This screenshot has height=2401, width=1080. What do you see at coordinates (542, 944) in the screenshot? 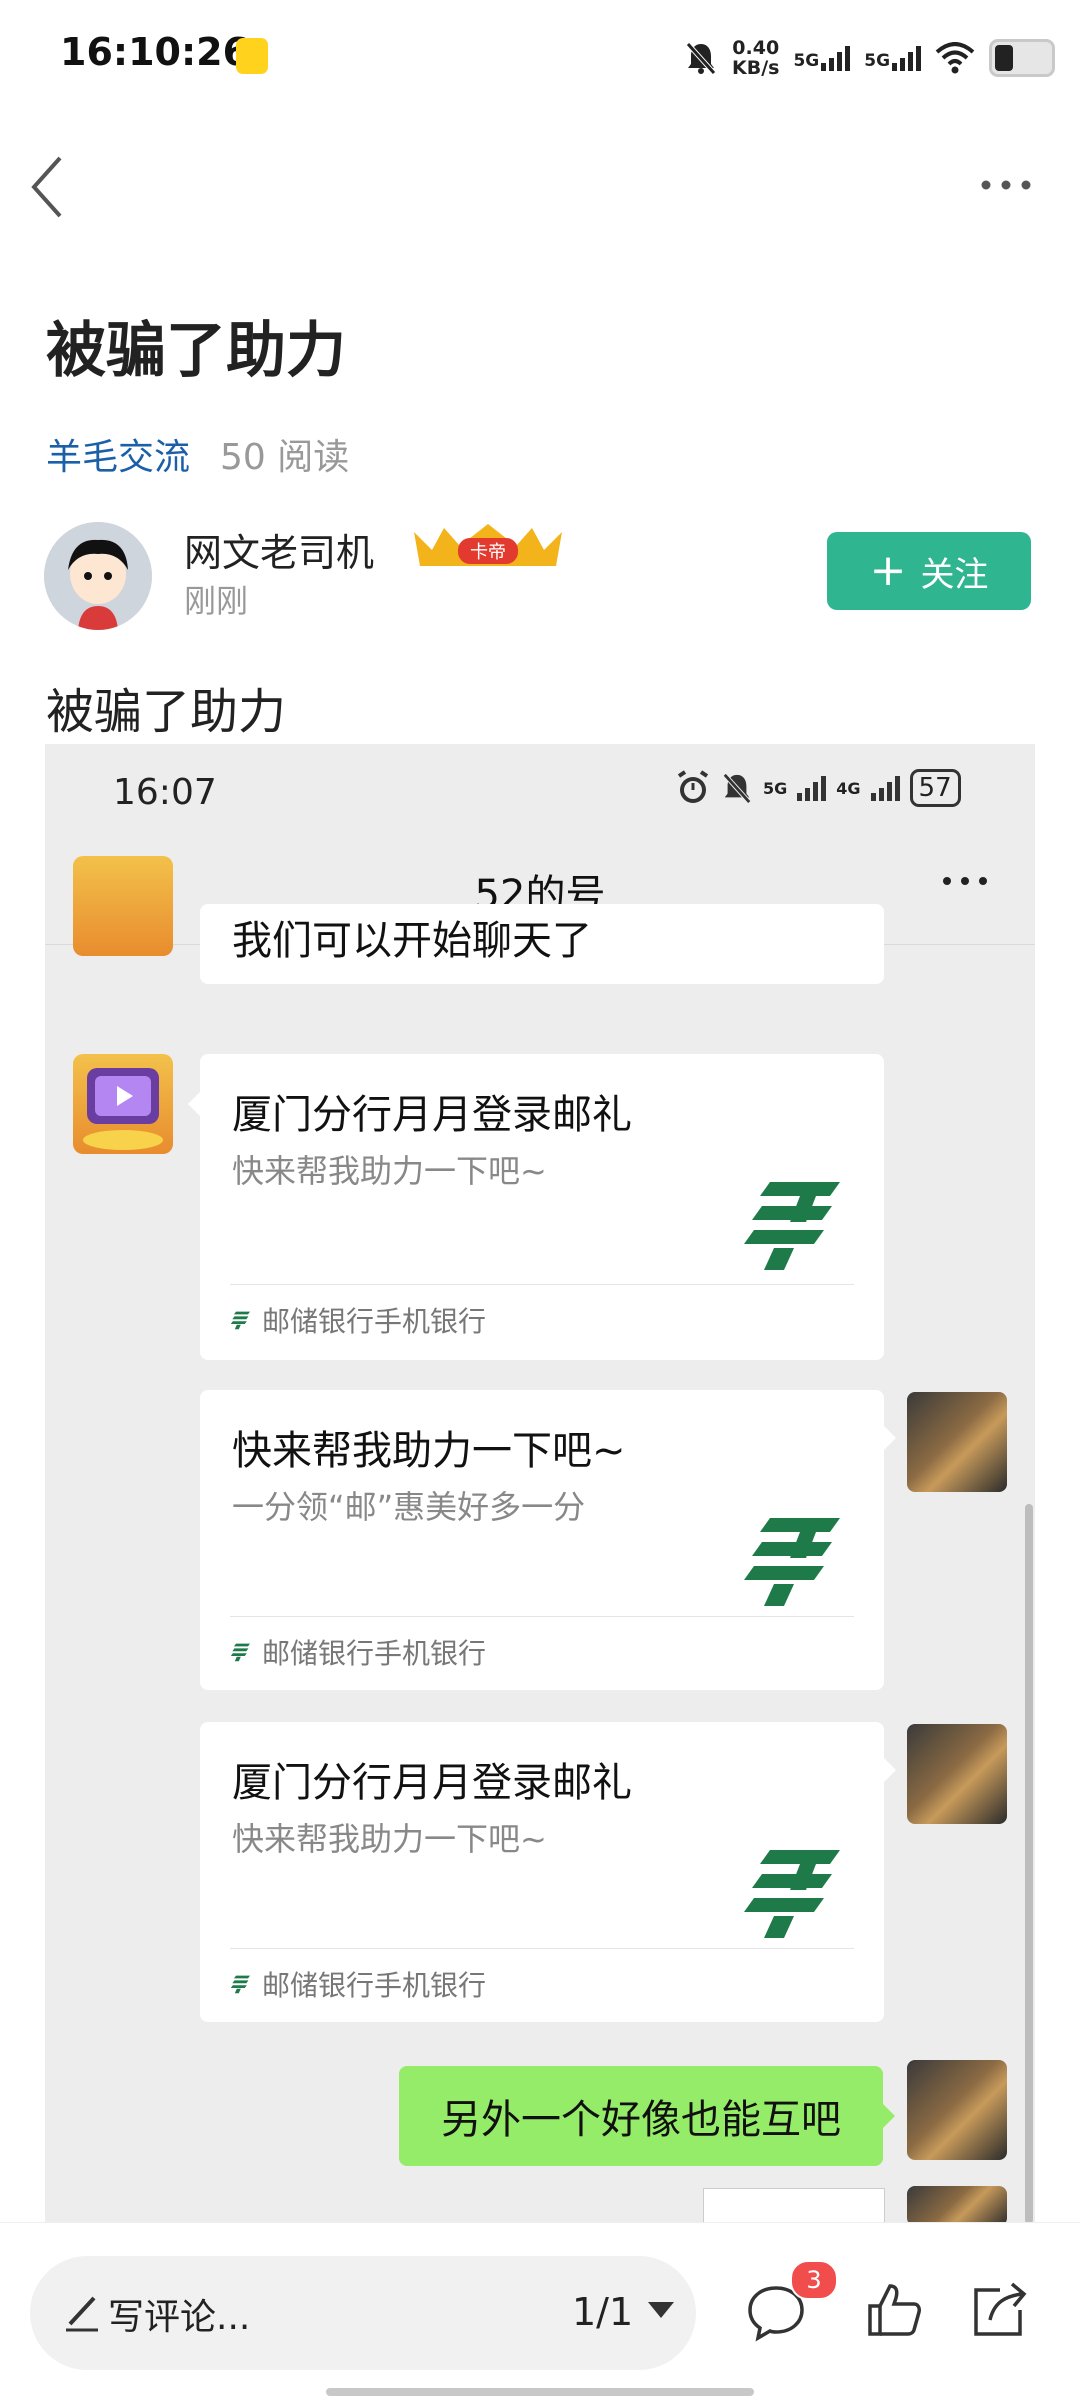
I see `partial-message: 我们可以开始聊天了` at bounding box center [542, 944].